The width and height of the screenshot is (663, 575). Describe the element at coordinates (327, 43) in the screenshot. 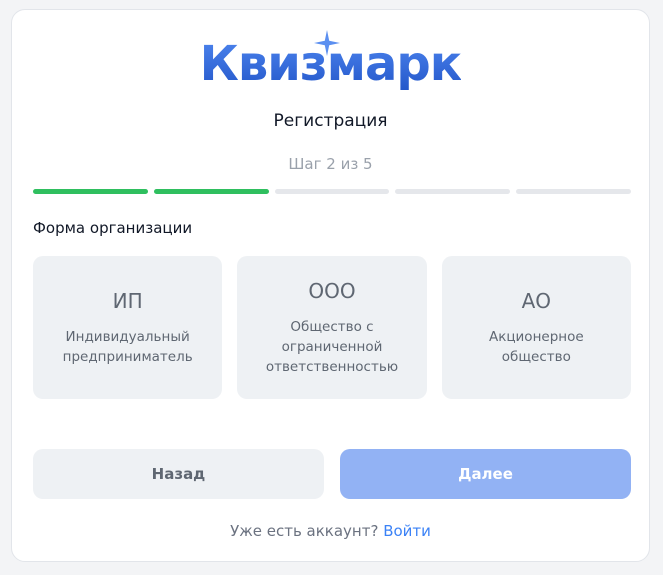

I see `sparkle-icon` at that location.